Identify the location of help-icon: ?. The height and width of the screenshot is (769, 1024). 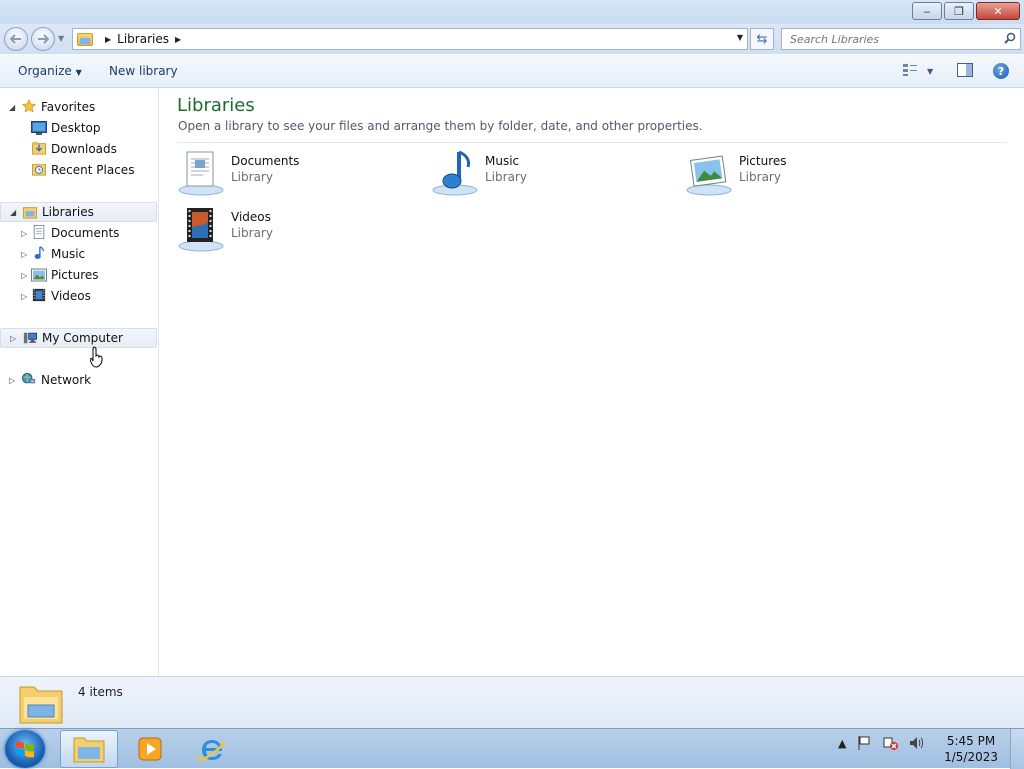
(1001, 71).